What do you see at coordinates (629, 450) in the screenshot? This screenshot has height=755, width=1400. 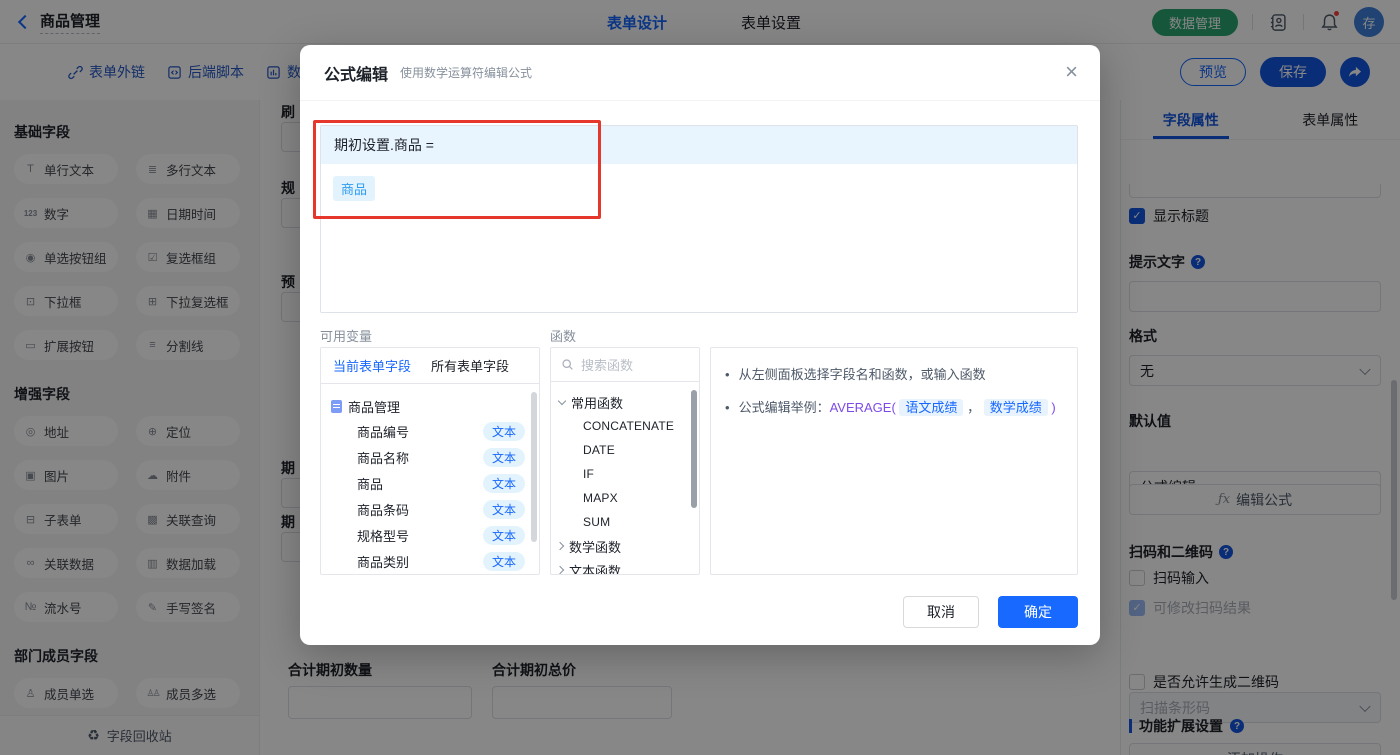 I see `function-item: DATE` at bounding box center [629, 450].